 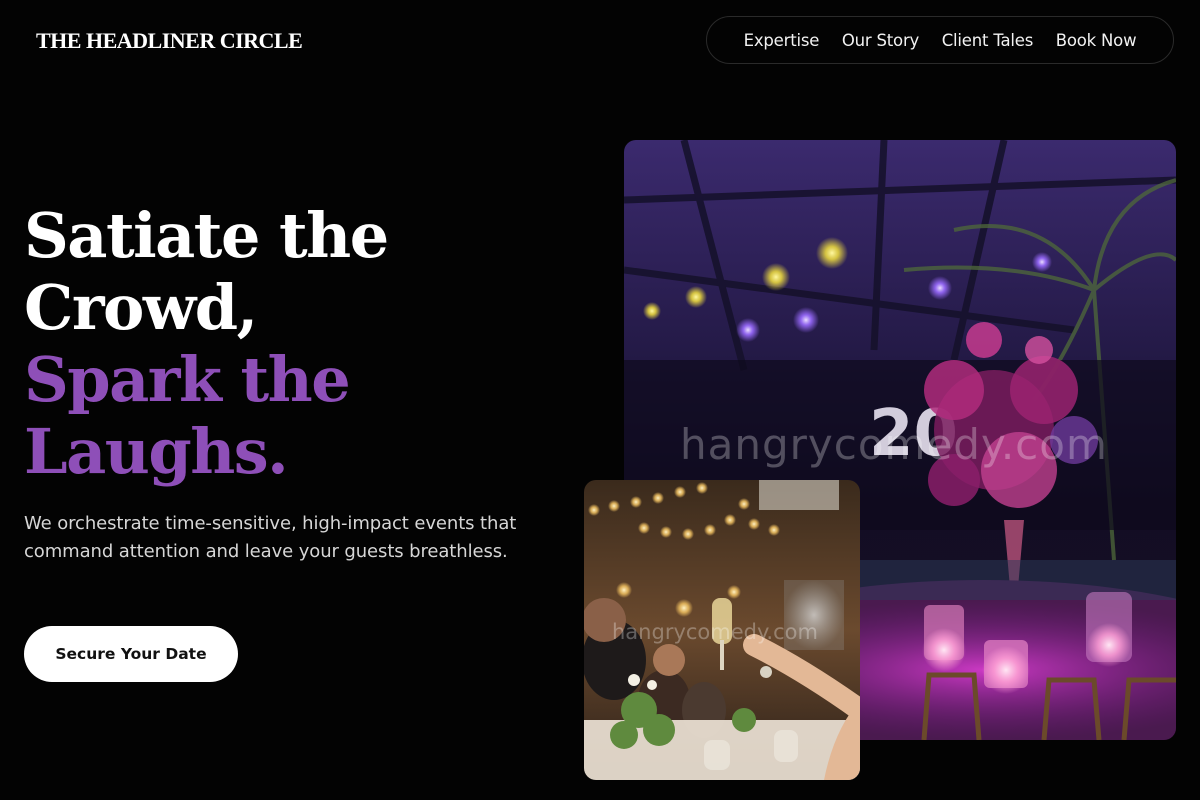 I want to click on nav-item-book-now: Book Now, so click(x=1096, y=40).